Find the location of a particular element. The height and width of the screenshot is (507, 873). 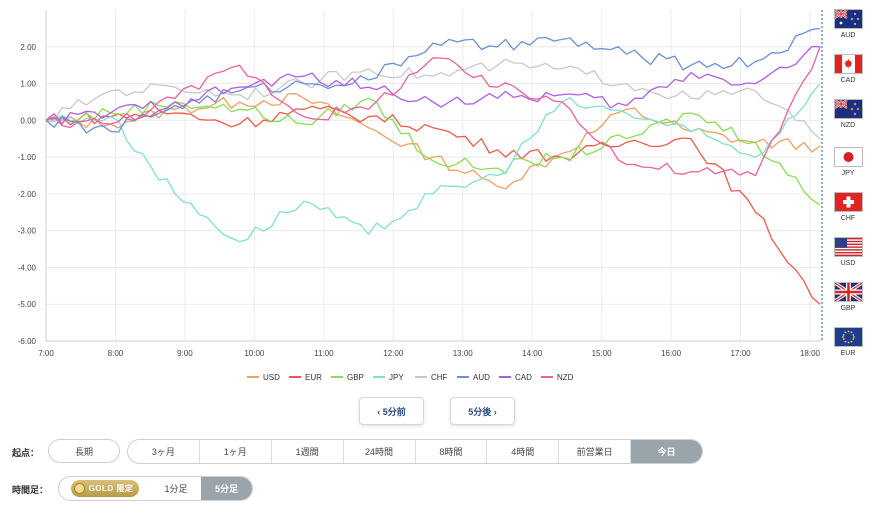

x-tick-label: 14:00 is located at coordinates (532, 353).